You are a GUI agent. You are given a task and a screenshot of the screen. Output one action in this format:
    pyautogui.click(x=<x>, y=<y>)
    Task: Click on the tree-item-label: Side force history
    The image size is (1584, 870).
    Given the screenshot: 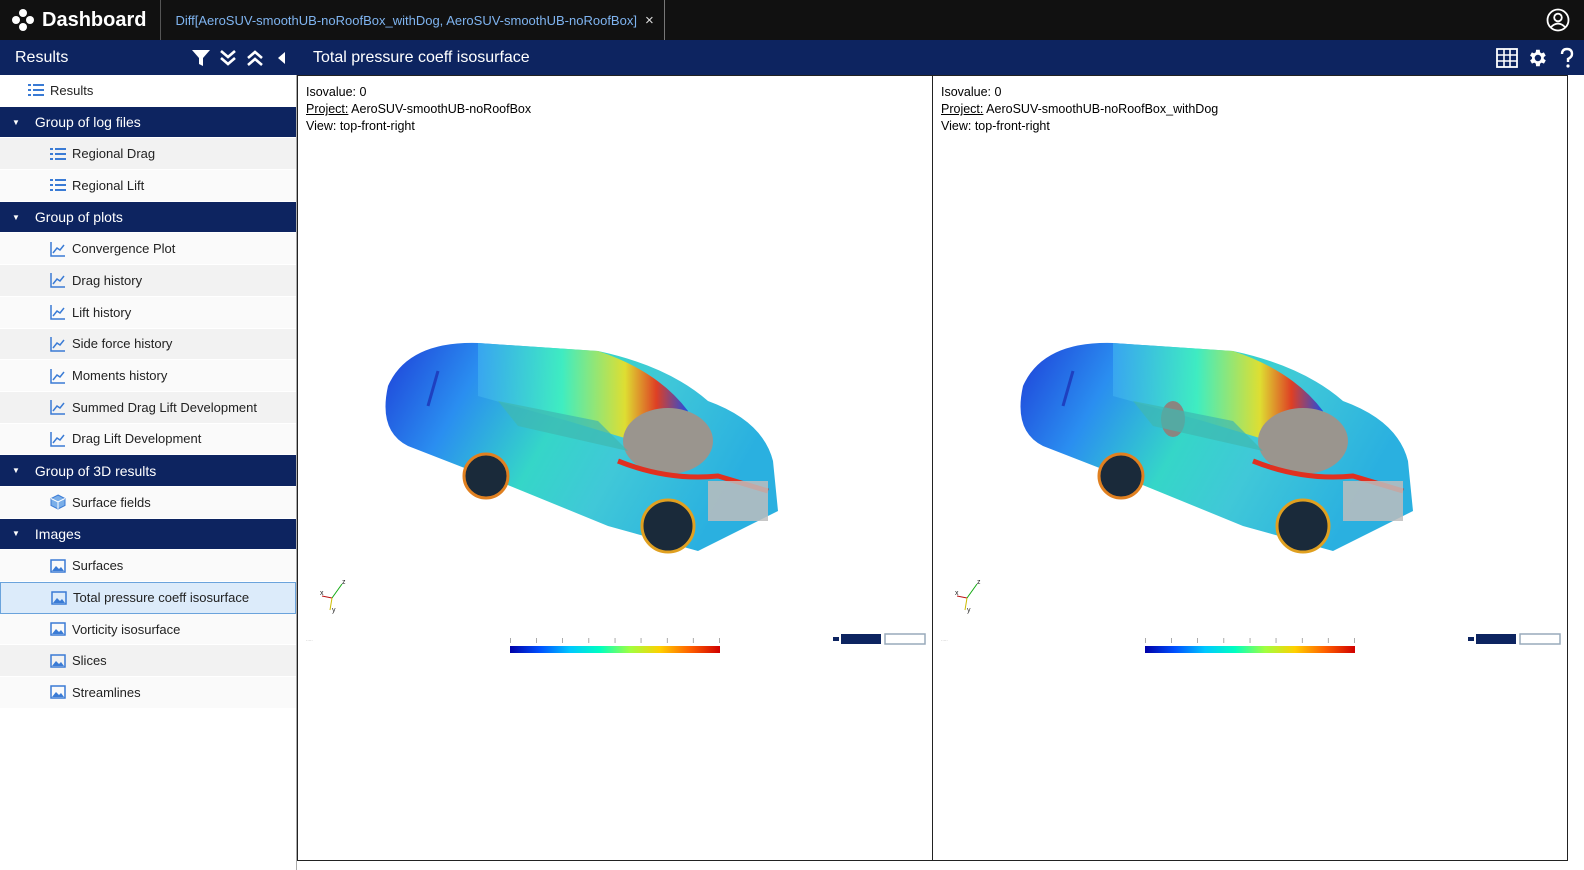 What is the action you would take?
    pyautogui.click(x=122, y=344)
    